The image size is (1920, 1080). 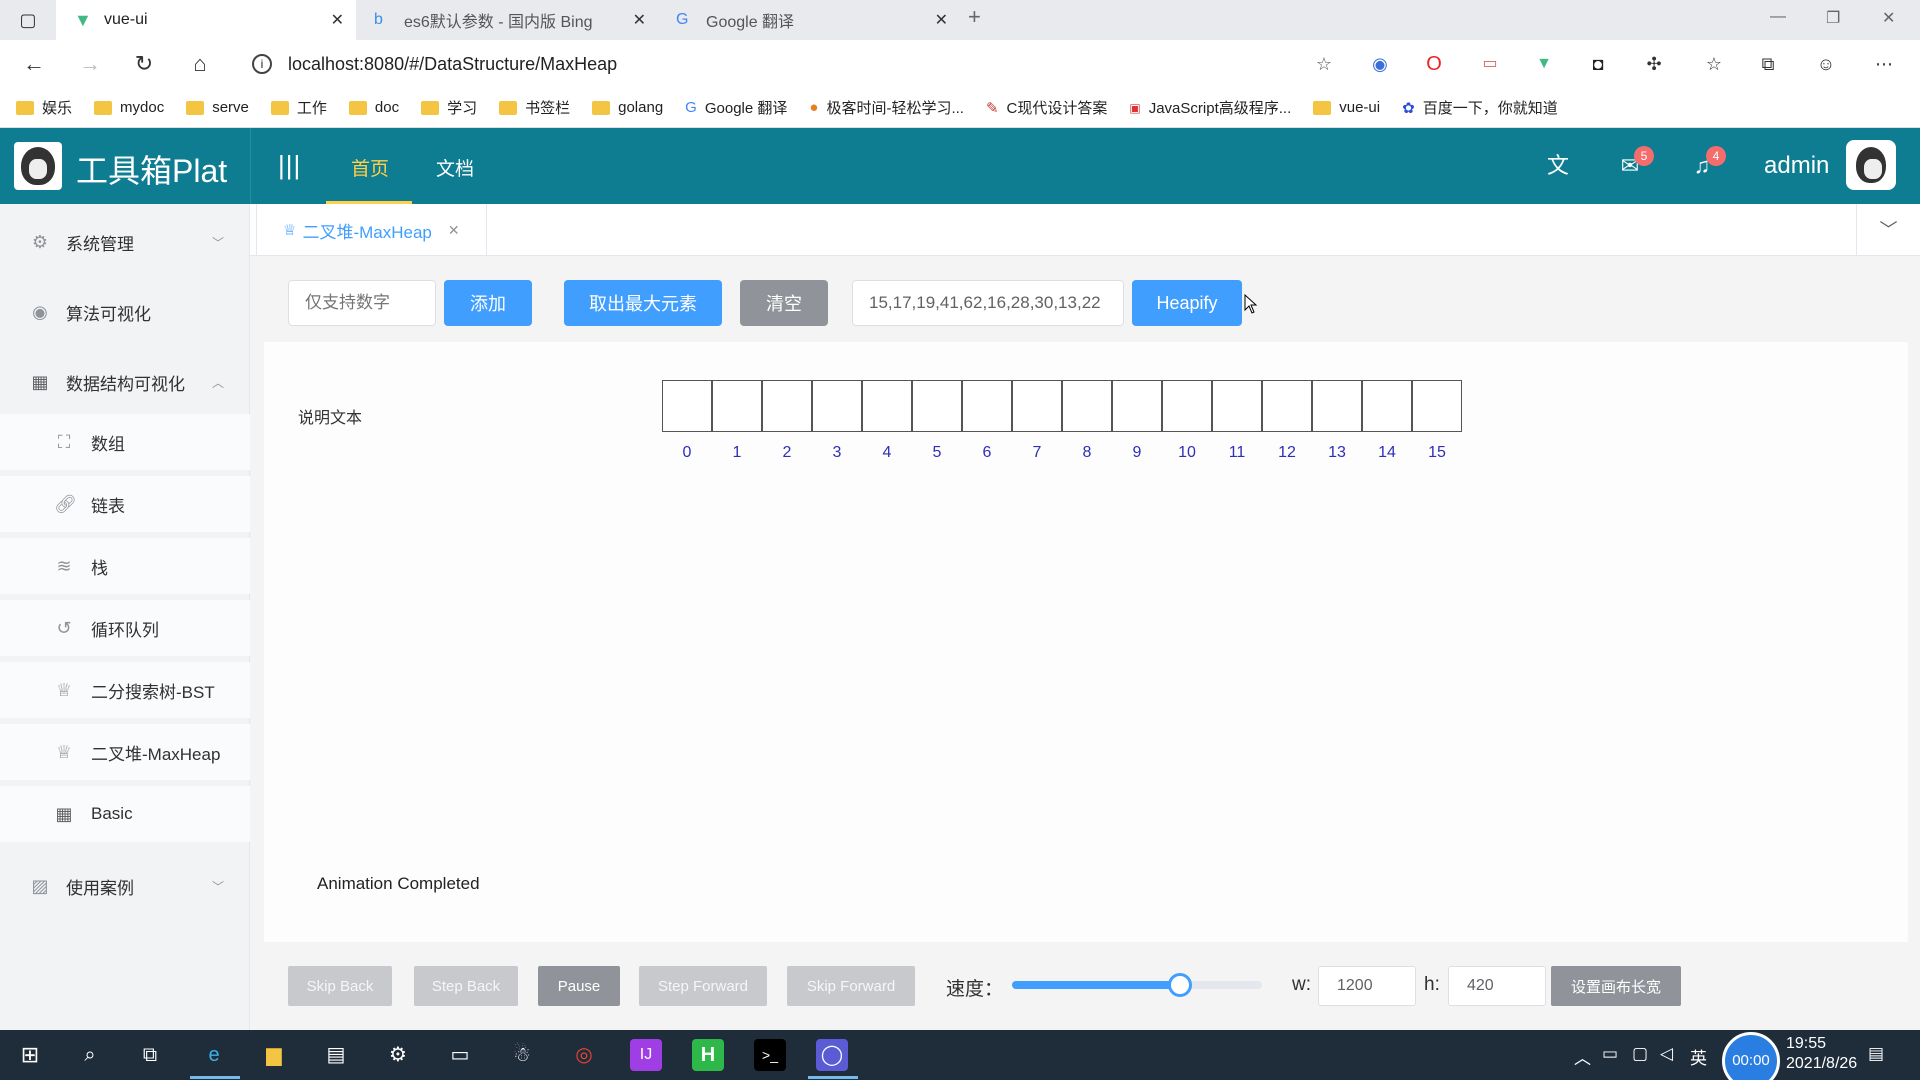 What do you see at coordinates (90, 64) in the screenshot?
I see `forward-icon: →` at bounding box center [90, 64].